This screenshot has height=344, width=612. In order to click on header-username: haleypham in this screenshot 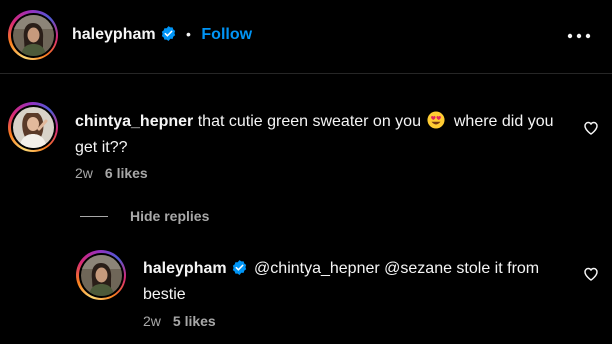, I will do `click(114, 34)`.